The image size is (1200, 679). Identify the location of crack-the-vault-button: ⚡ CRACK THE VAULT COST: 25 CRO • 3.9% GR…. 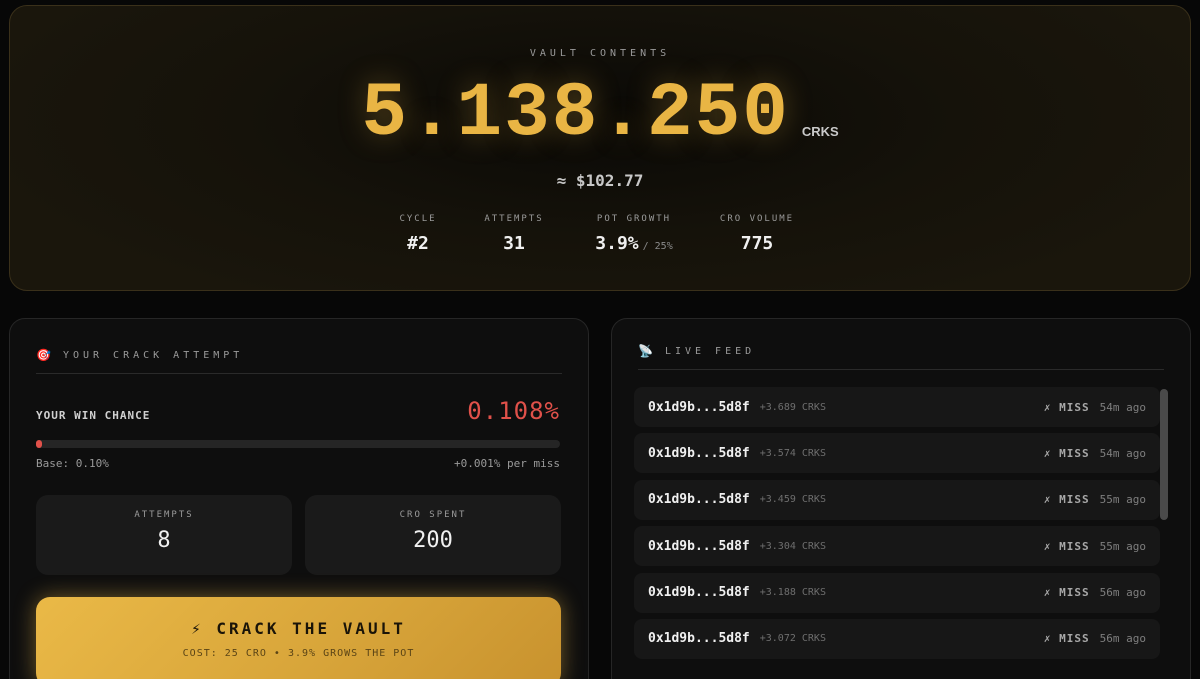
(298, 638).